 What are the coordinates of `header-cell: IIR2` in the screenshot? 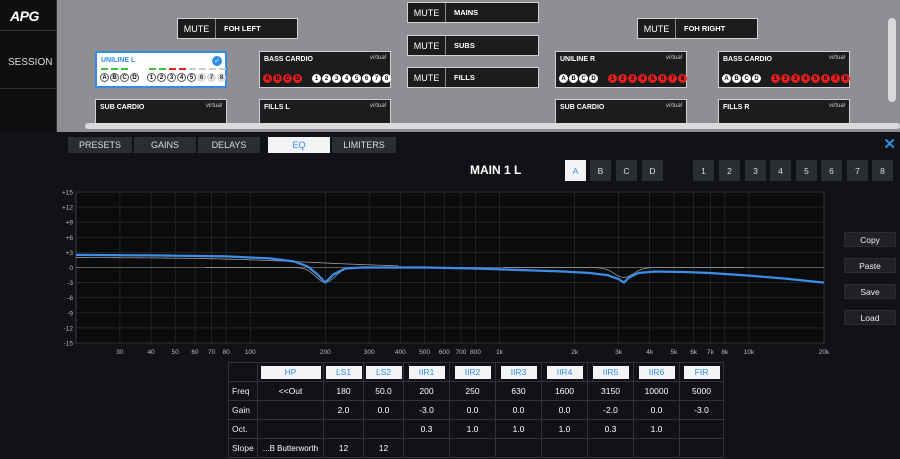 It's located at (472, 372).